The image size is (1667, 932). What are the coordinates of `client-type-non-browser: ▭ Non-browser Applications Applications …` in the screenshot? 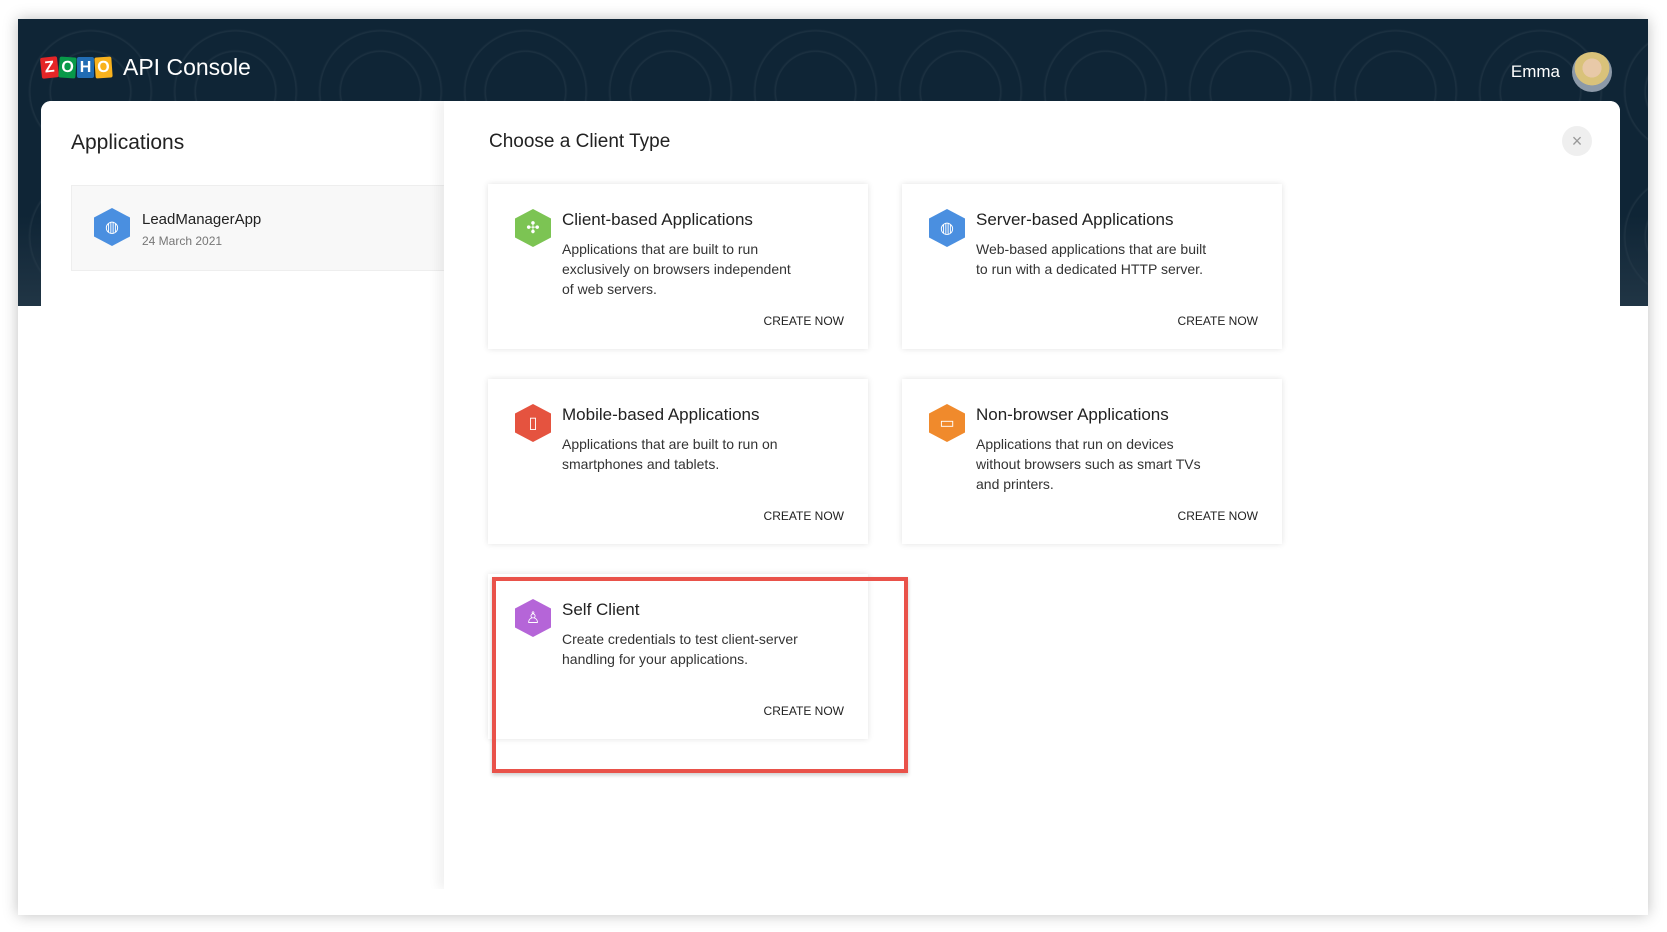 It's located at (1092, 461).